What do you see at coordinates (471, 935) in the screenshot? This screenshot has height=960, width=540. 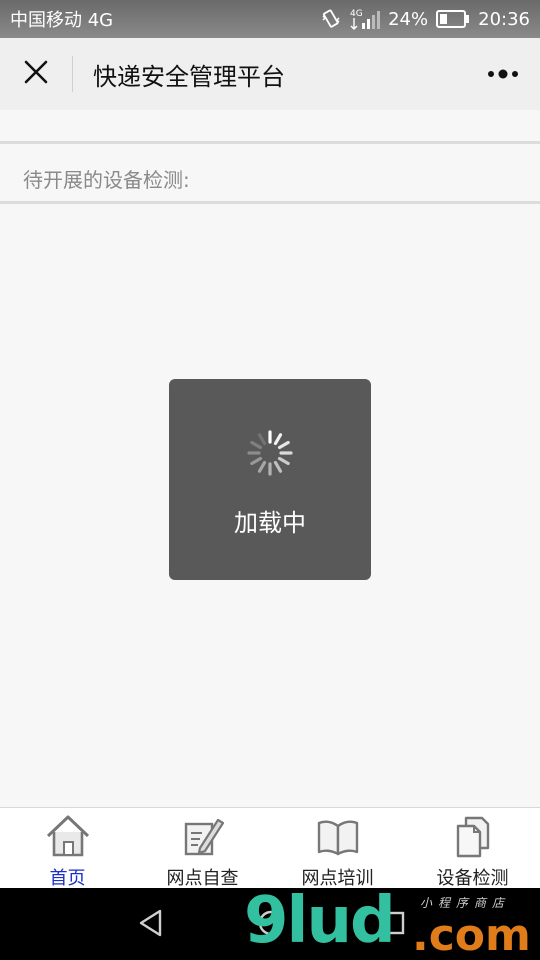 I see `watermark-suffix: .com` at bounding box center [471, 935].